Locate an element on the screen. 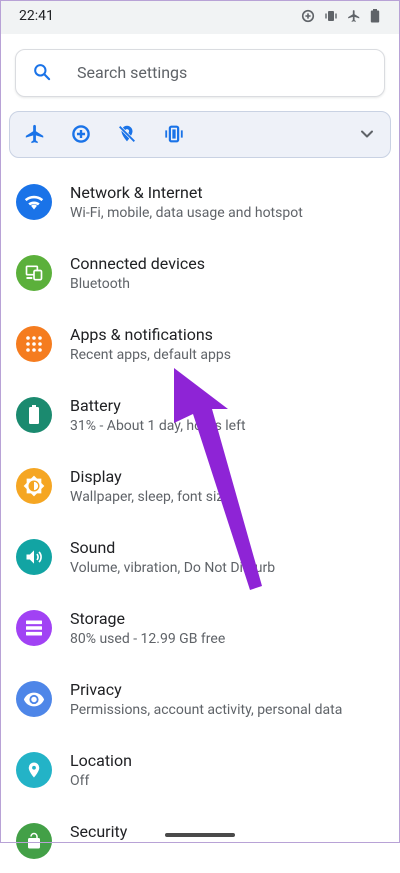  wifi-icon is located at coordinates (34, 202).